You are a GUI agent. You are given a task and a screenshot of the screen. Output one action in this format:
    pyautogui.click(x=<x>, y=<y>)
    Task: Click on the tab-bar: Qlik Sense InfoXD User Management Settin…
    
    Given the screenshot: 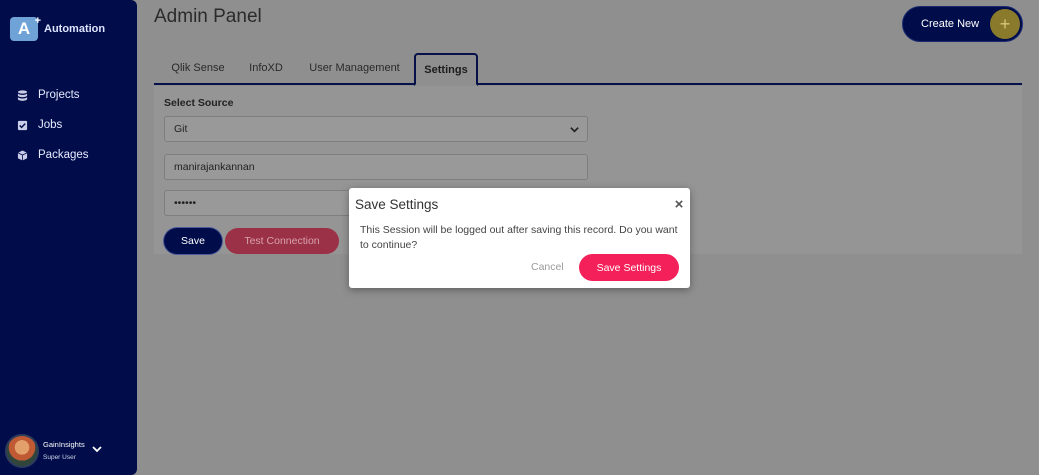 What is the action you would take?
    pyautogui.click(x=588, y=69)
    